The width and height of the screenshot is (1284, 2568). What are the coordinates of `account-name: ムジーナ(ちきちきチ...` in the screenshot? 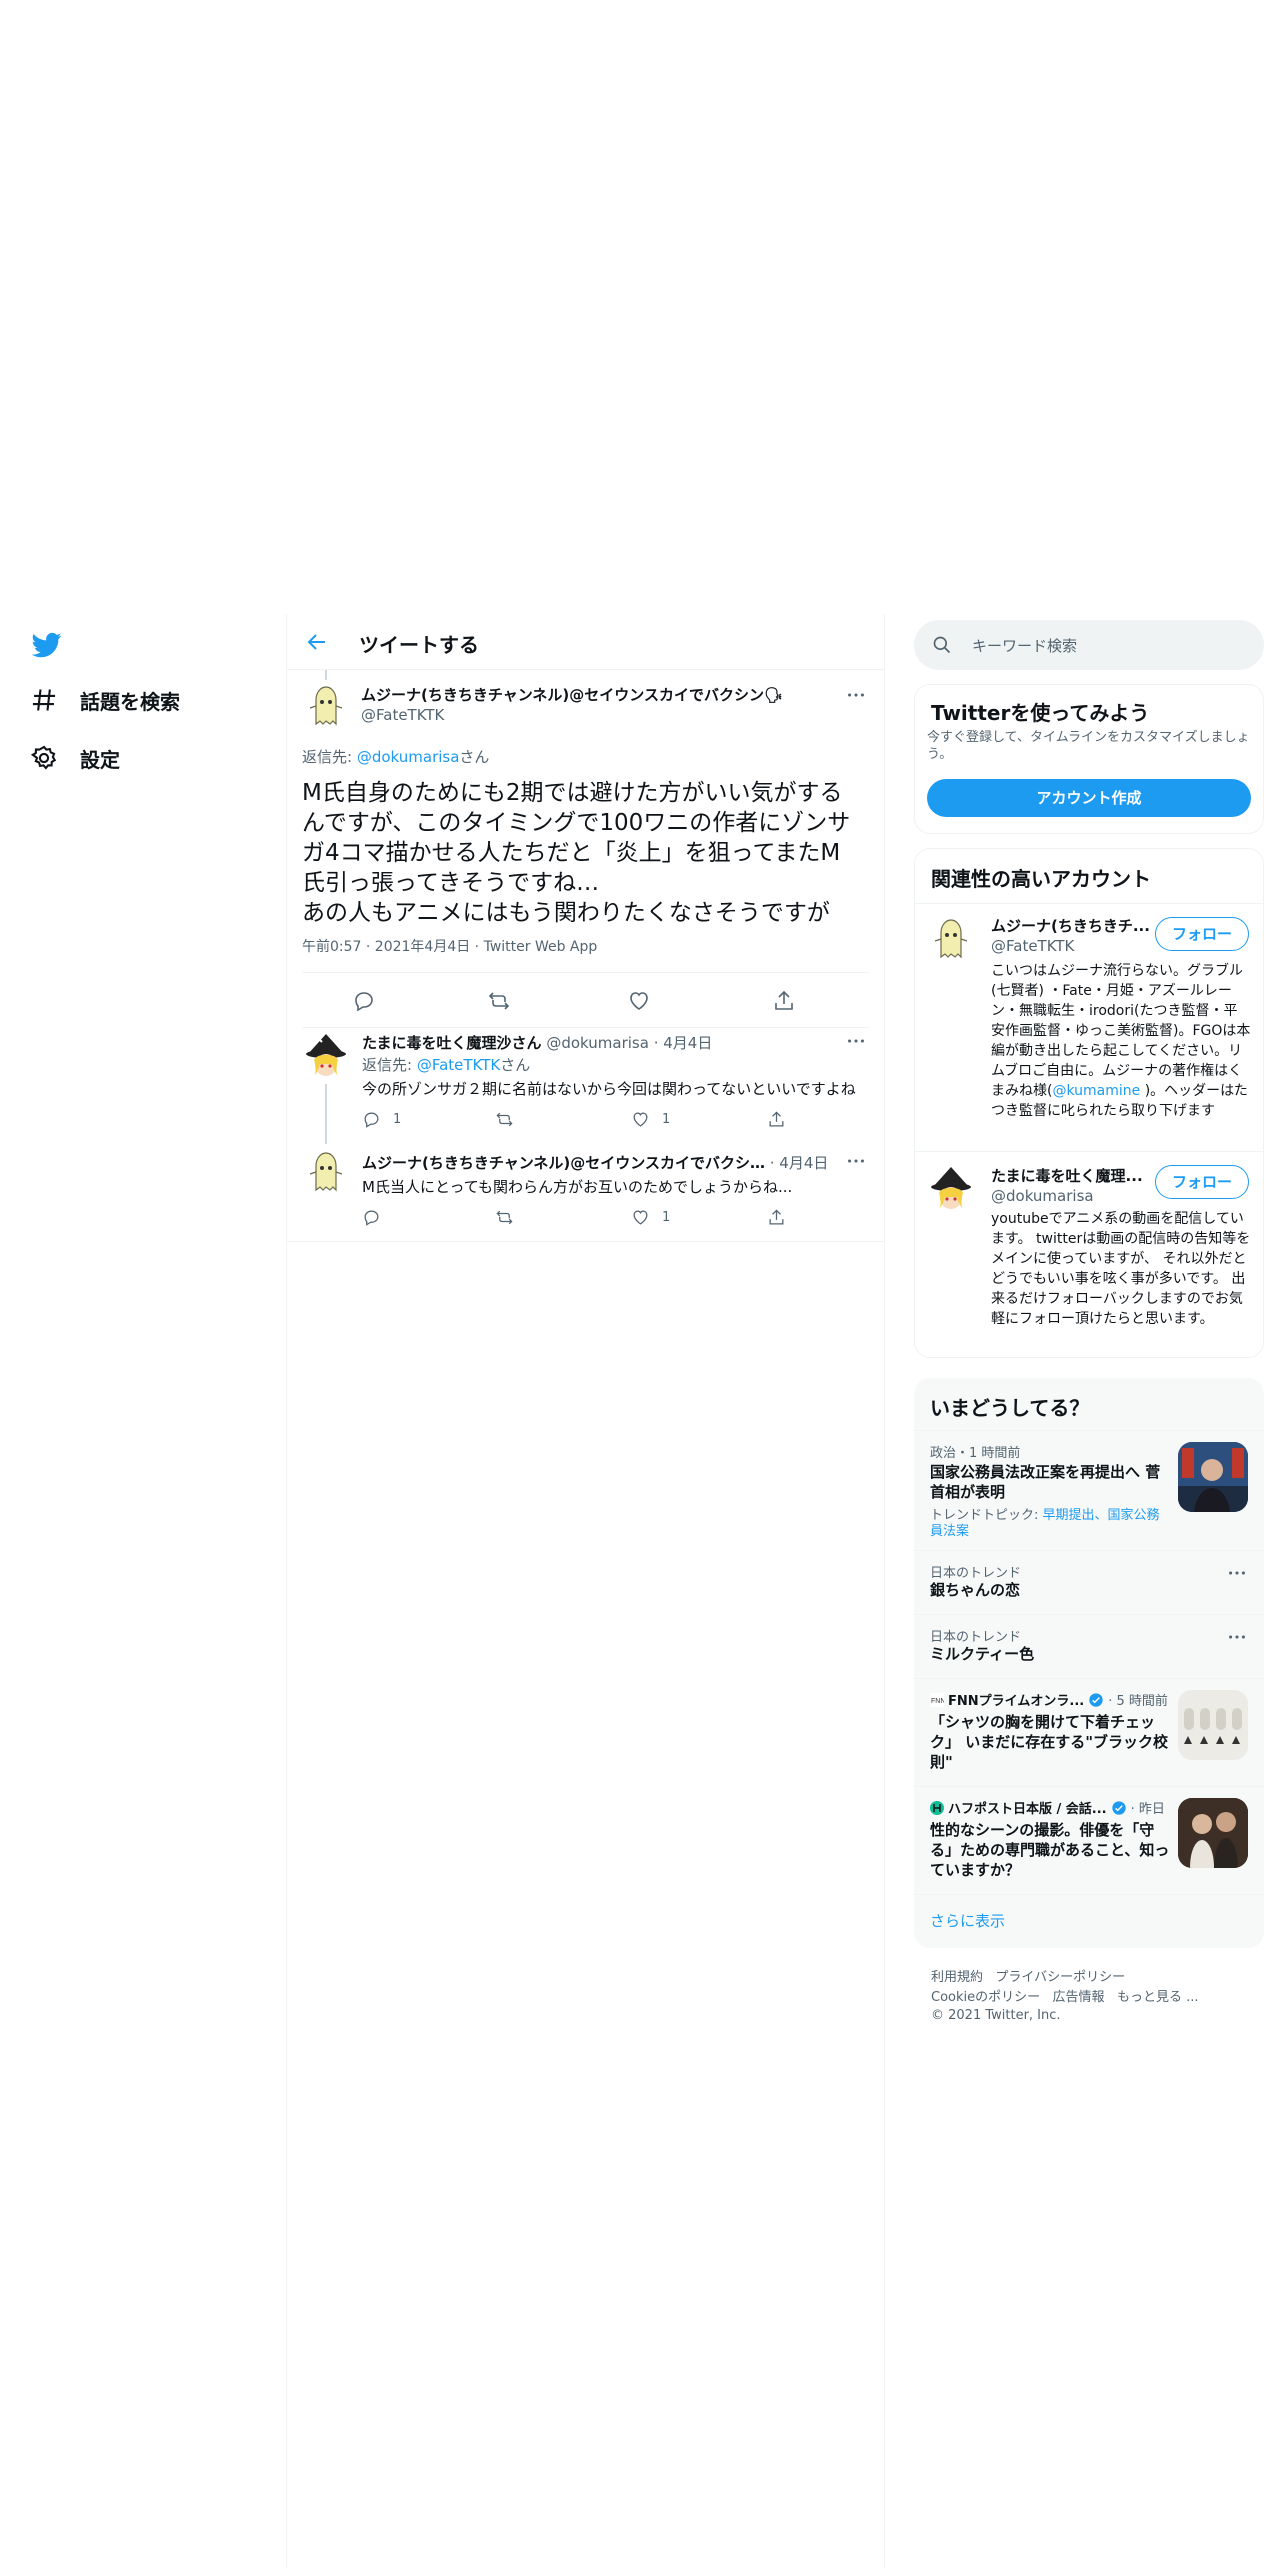 It's located at (1070, 925).